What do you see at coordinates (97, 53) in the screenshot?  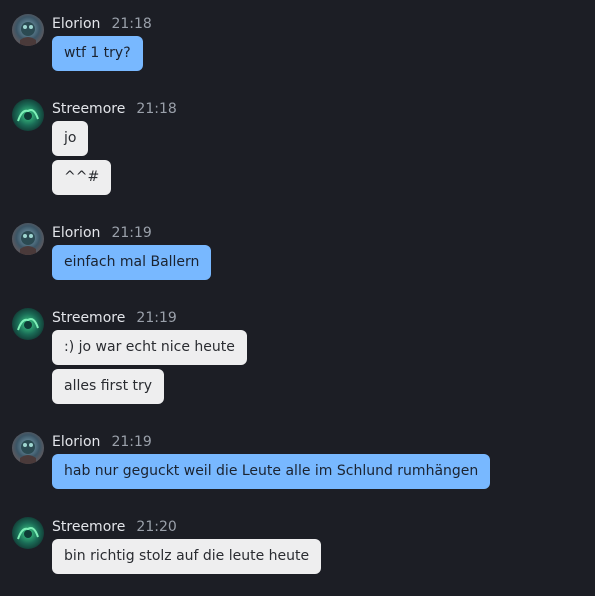 I see `message-bubble: wtf 1 try?` at bounding box center [97, 53].